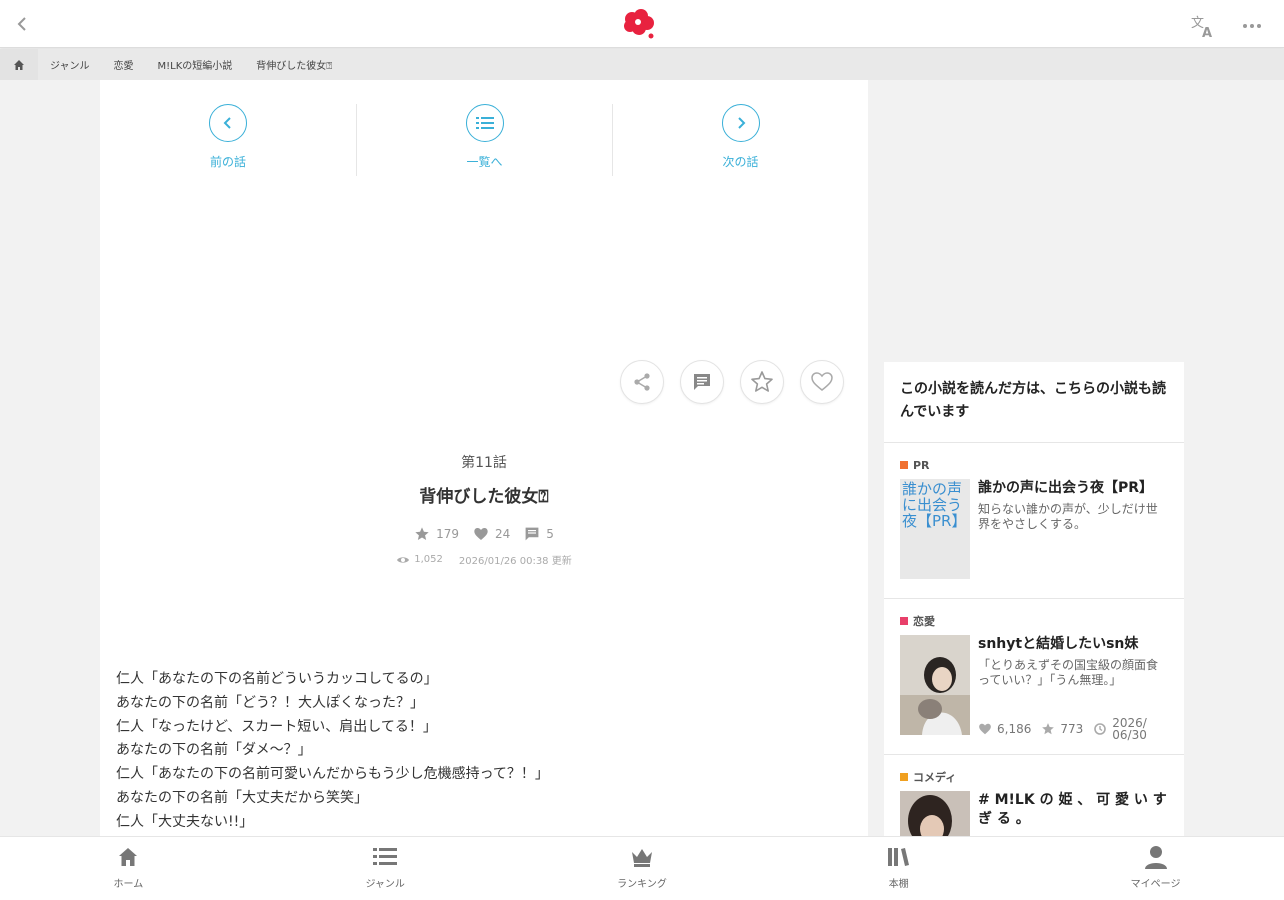  Describe the element at coordinates (740, 140) in the screenshot. I see `next-episode-button: 次の話` at that location.